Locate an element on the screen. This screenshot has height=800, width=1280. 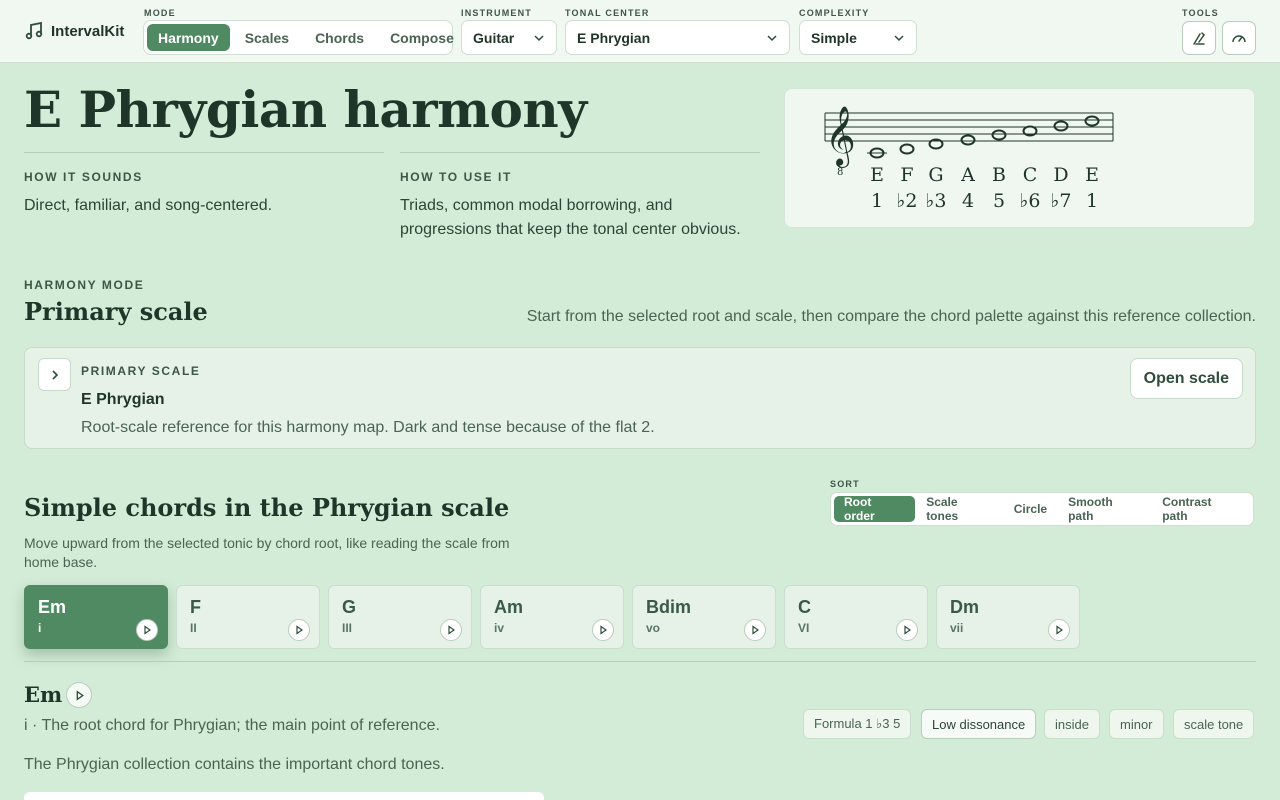
formula-tag: Formula 1 ♭3 5 is located at coordinates (857, 724).